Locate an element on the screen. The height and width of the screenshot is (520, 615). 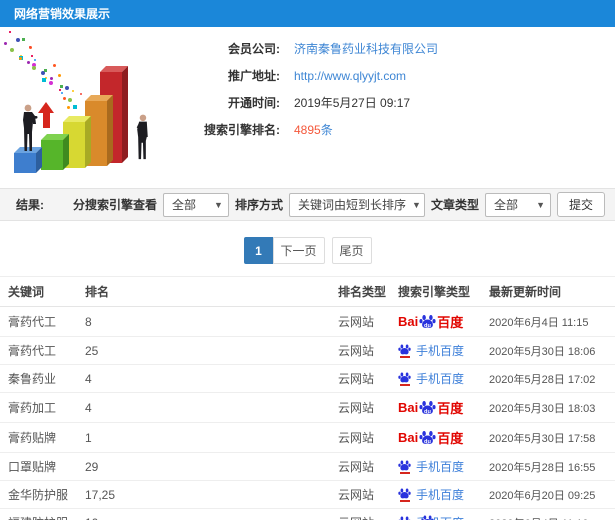
next-page-button: 下一页 is located at coordinates (298, 250).